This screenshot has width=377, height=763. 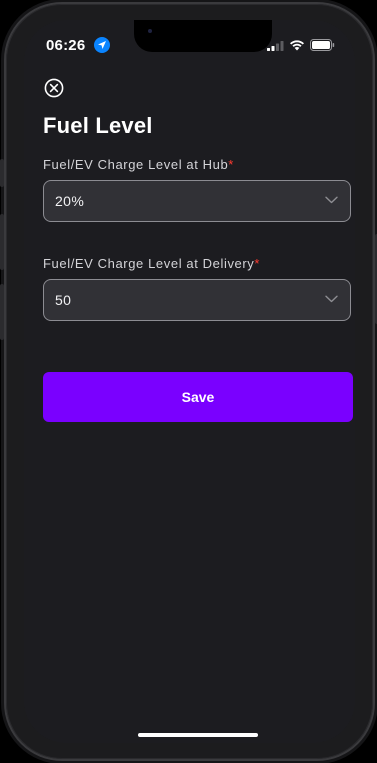 I want to click on wifi-icon, so click(x=297, y=45).